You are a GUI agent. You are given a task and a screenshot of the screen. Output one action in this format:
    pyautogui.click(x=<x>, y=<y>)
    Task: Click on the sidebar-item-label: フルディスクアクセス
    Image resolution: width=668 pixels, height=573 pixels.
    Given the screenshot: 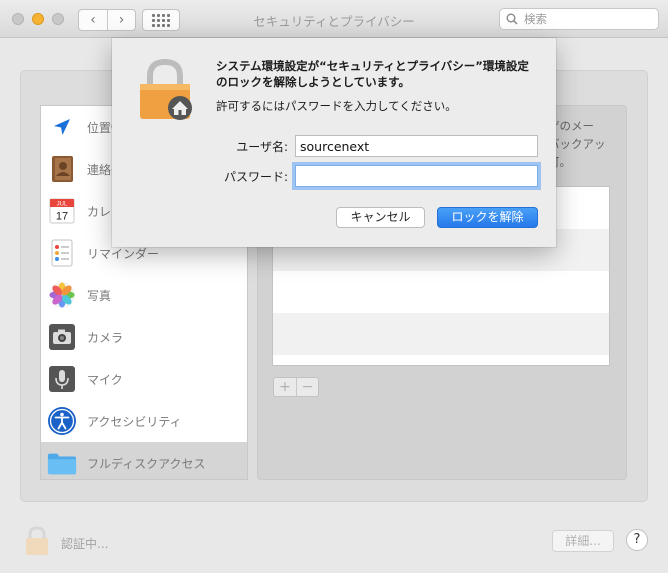 What is the action you would take?
    pyautogui.click(x=146, y=463)
    